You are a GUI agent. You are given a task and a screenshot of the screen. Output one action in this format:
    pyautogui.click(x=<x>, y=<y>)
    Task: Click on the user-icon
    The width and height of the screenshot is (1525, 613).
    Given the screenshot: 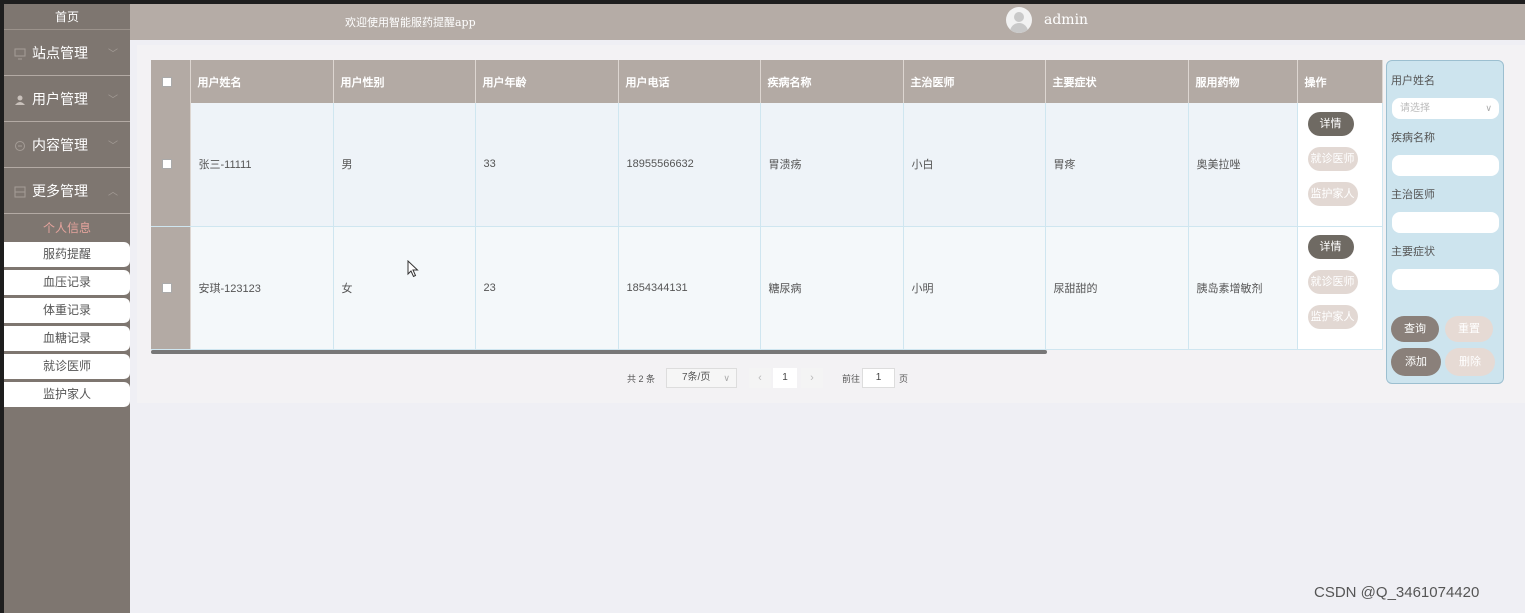 What is the action you would take?
    pyautogui.click(x=20, y=99)
    